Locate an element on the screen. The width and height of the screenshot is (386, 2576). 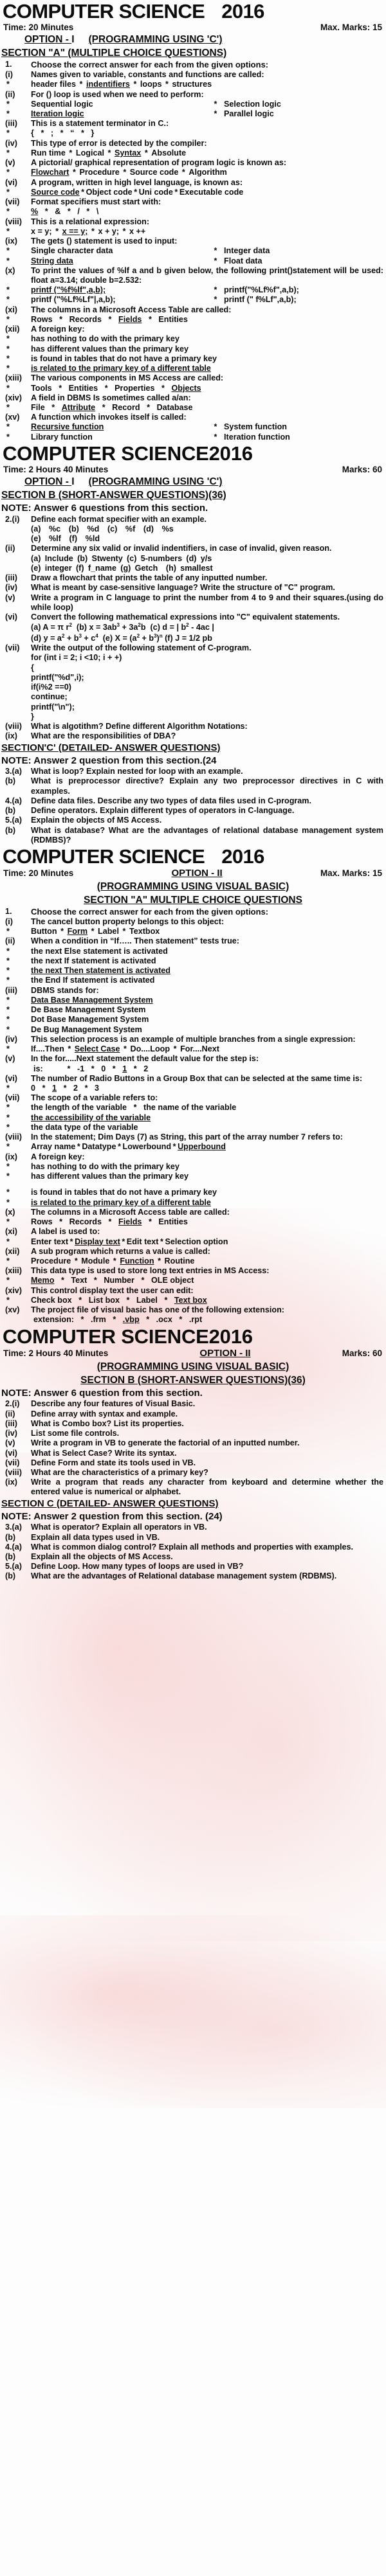
mcq-option: Objects is located at coordinates (186, 388).